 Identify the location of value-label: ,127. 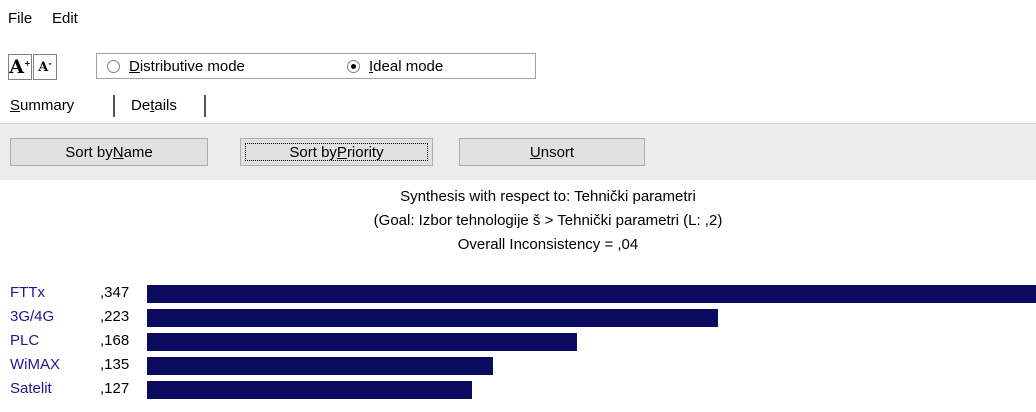
(115, 388).